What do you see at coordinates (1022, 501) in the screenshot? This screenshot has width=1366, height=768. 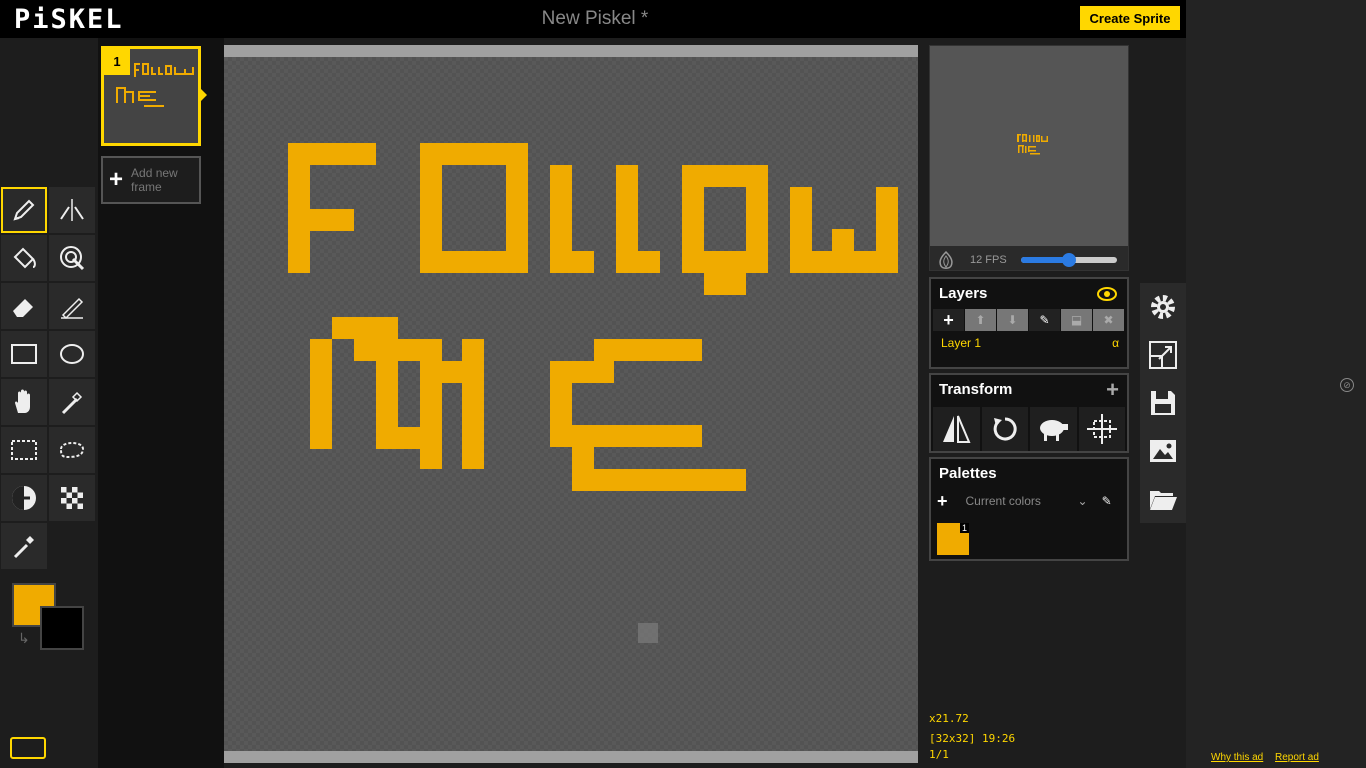 I see `palette-select: Current colors` at bounding box center [1022, 501].